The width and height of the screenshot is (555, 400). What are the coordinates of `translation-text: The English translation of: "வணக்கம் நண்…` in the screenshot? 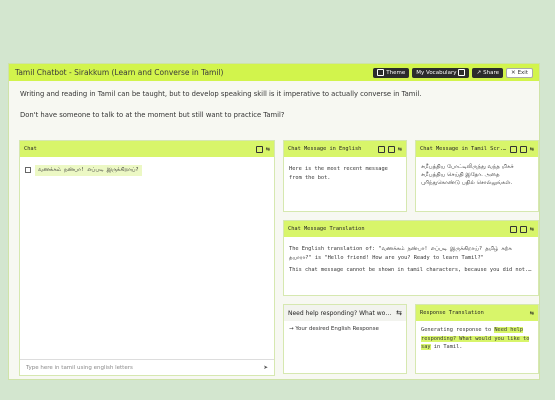 It's located at (400, 253).